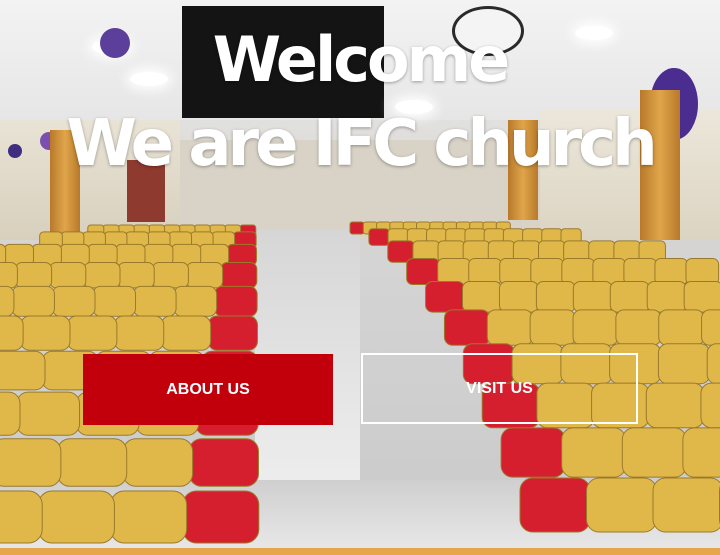  Describe the element at coordinates (361, 59) in the screenshot. I see `hero-title-welcome: Welcome` at that location.